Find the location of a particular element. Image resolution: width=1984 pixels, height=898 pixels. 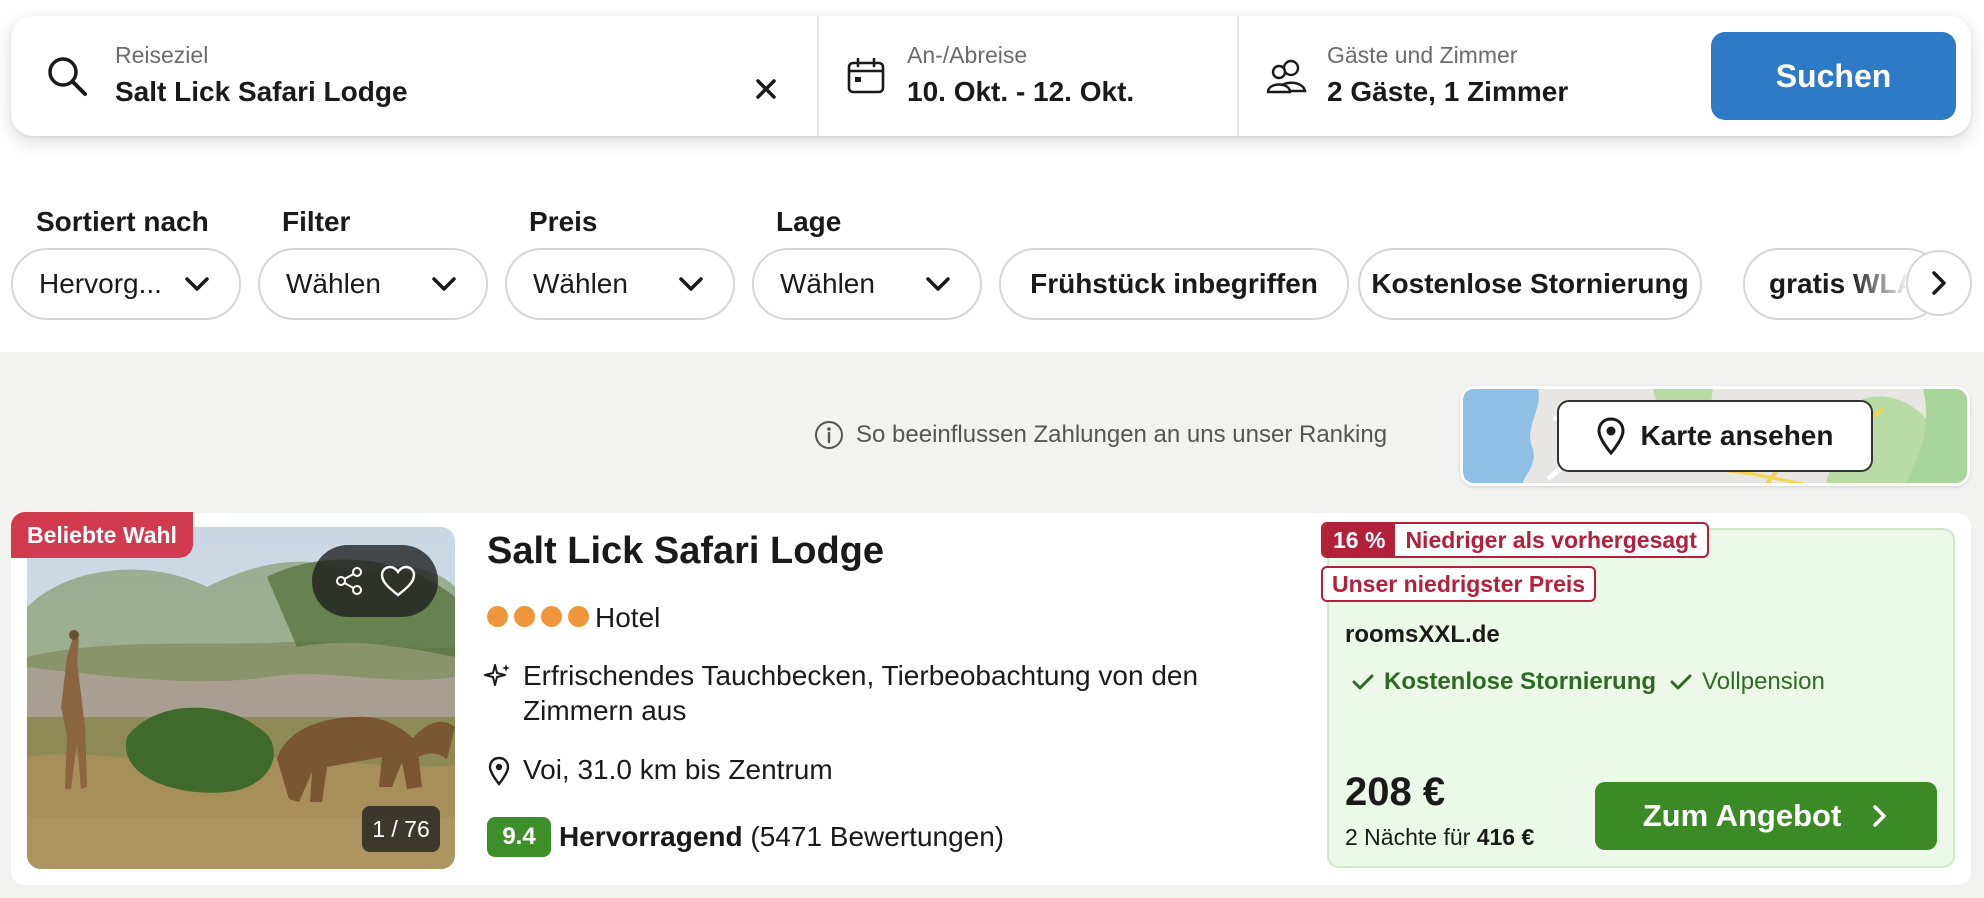

location-dropdown: Wählen is located at coordinates (867, 284).